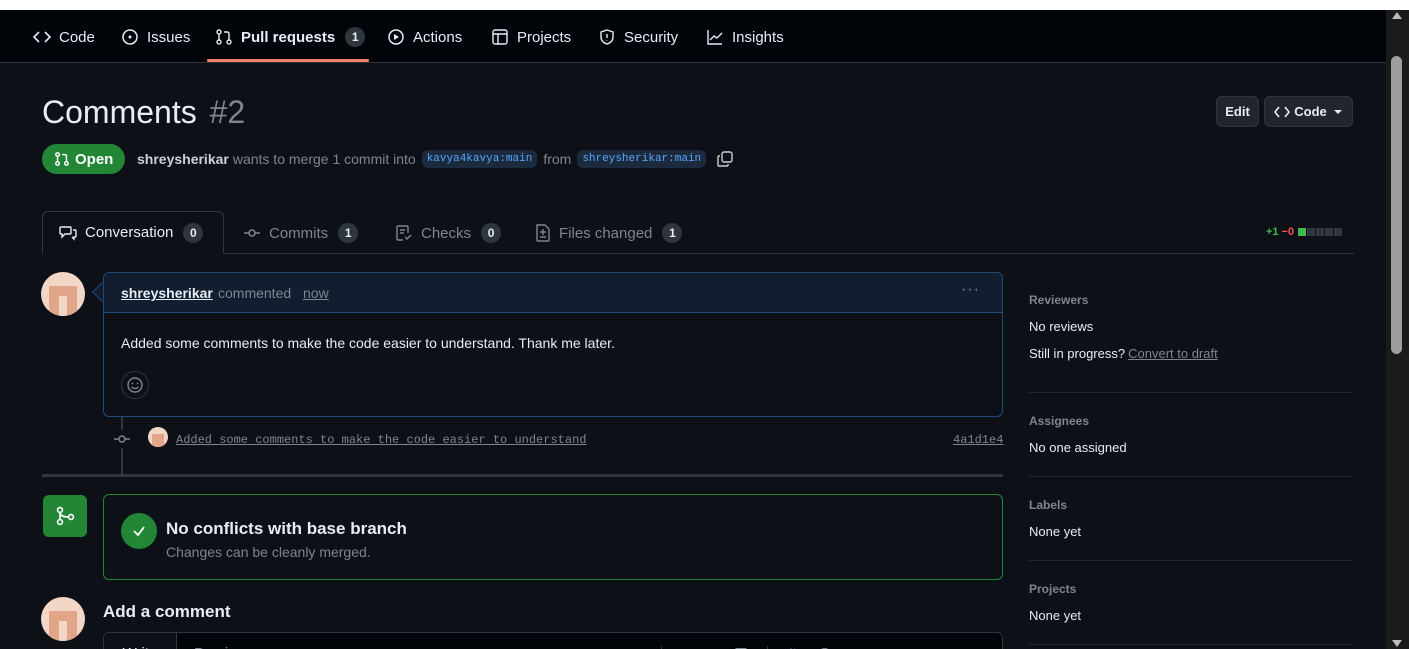 The image size is (1409, 649). I want to click on tab-commits: Commits 1, so click(301, 233).